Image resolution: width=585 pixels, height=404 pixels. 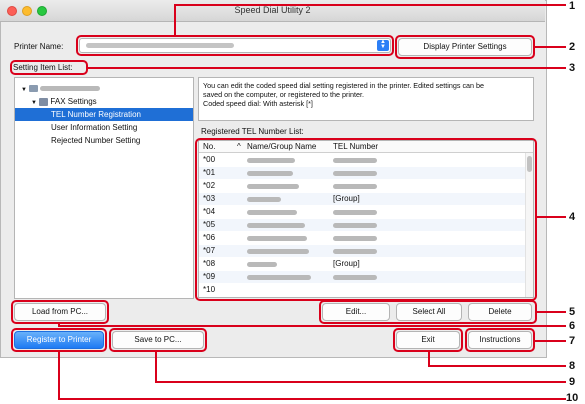 I want to click on tree-item-user-information-setting: User Information Setting, so click(x=104, y=127).